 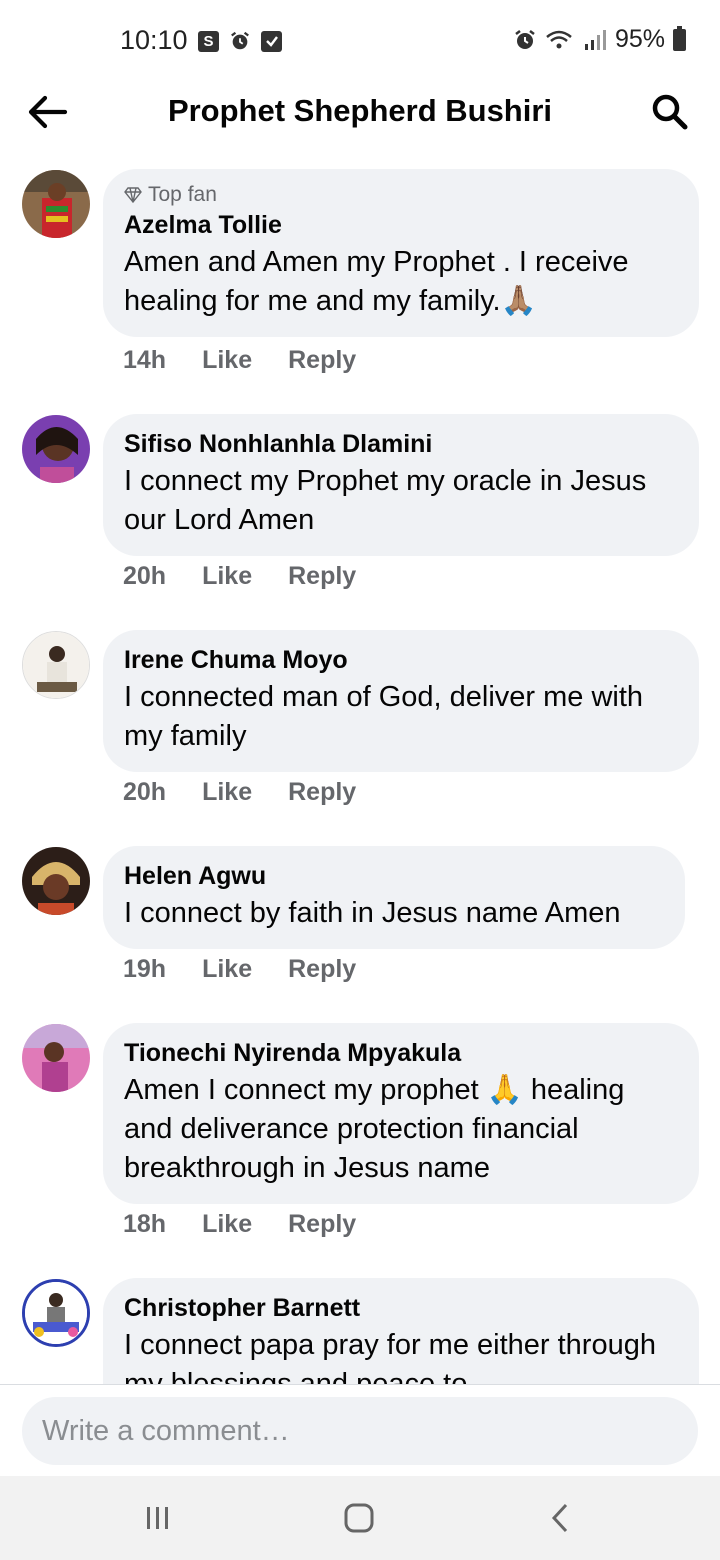 I want to click on comment-author: Tionechi Nyirenda Mpyakula, so click(x=400, y=1053).